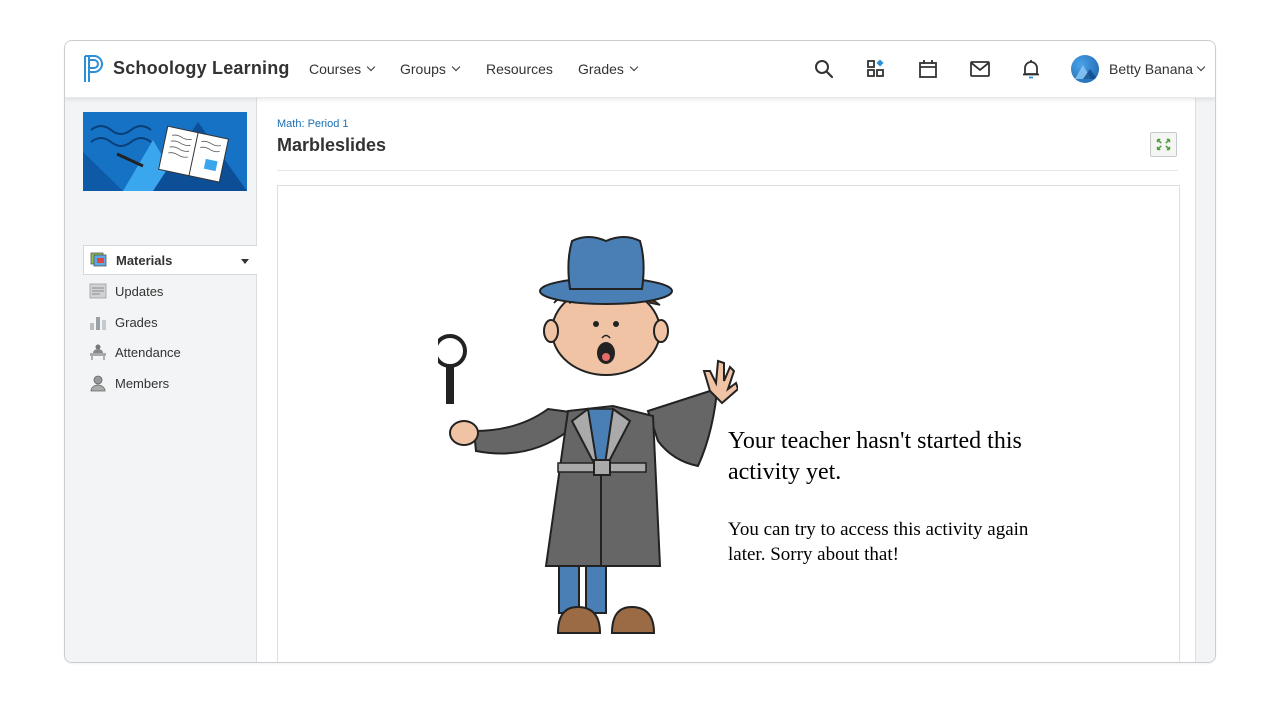  What do you see at coordinates (136, 322) in the screenshot?
I see `sidebar-item-label: Grades` at bounding box center [136, 322].